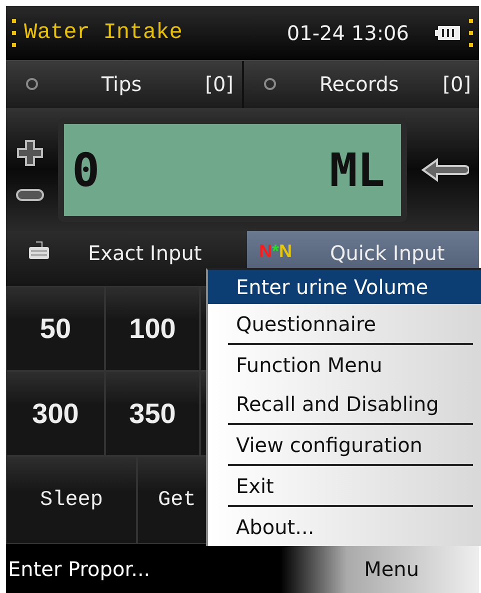 This screenshot has height=593, width=481. What do you see at coordinates (71, 500) in the screenshot?
I see `action-button: Sleep` at bounding box center [71, 500].